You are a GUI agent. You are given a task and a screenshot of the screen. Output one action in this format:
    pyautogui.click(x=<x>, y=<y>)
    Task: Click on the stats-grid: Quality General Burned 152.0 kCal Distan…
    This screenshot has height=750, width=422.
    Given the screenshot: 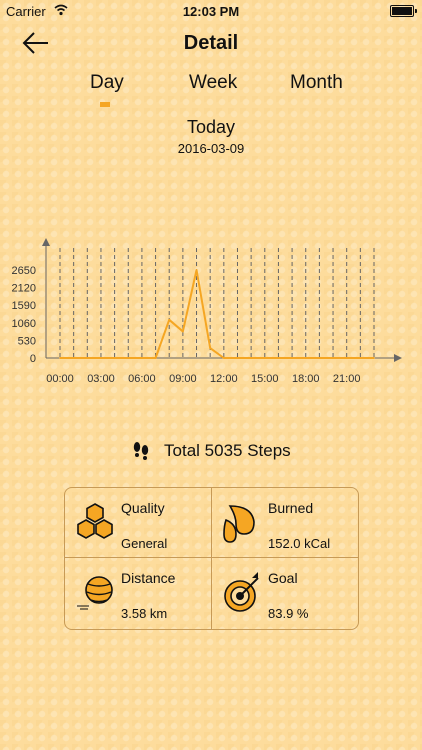 What is the action you would take?
    pyautogui.click(x=211, y=558)
    